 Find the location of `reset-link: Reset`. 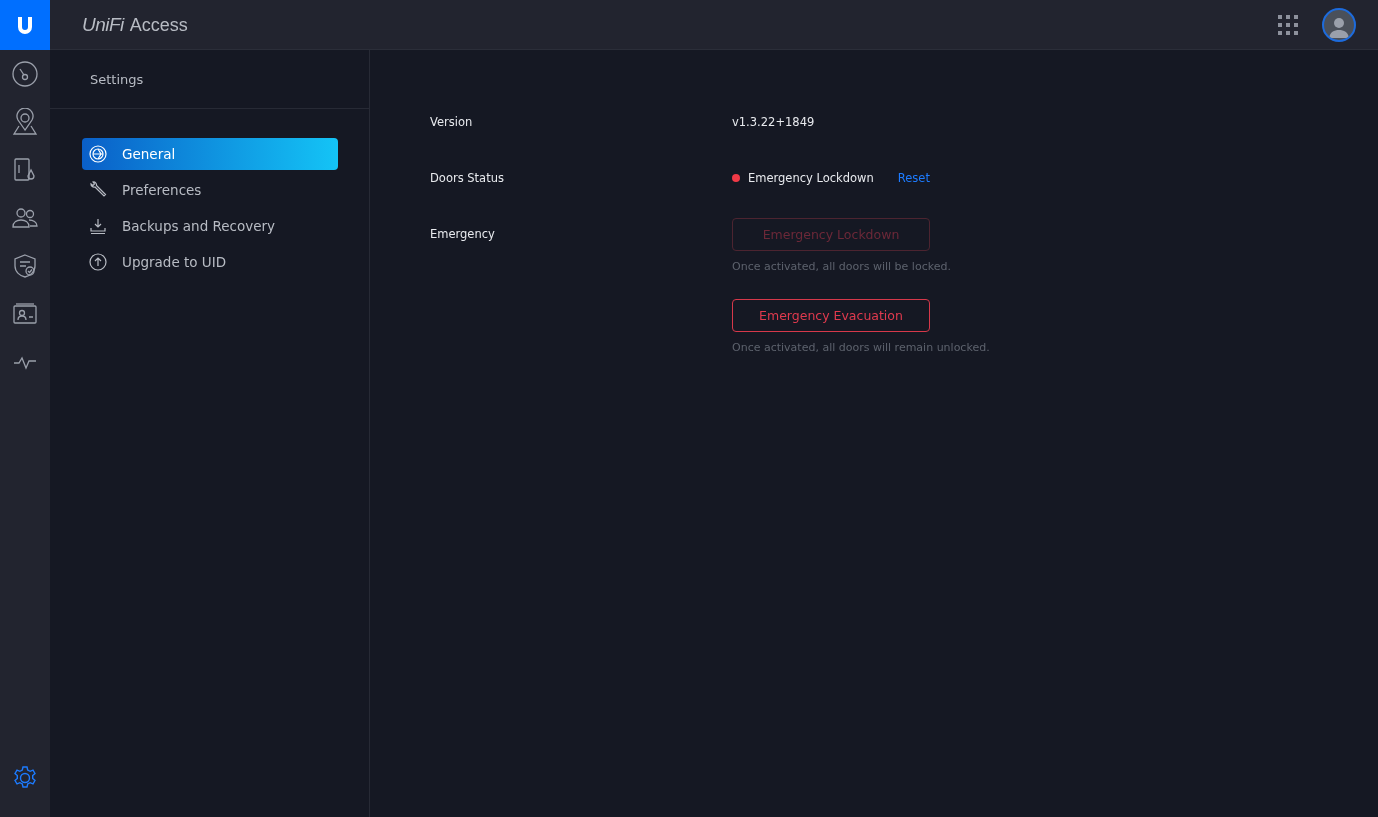

reset-link: Reset is located at coordinates (913, 178).